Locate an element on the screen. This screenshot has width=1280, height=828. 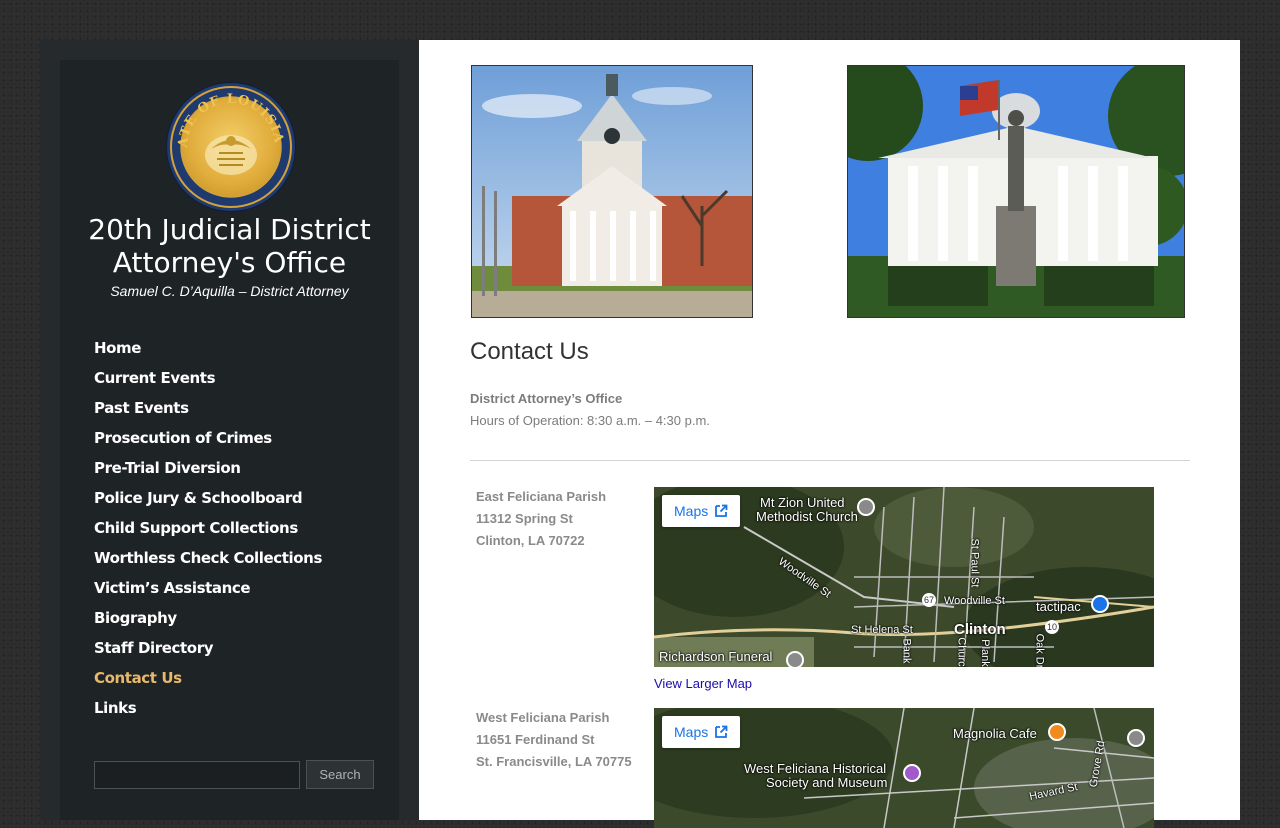
nav-item-victims-assistance: Victim’s Assistance is located at coordinates (208, 592).